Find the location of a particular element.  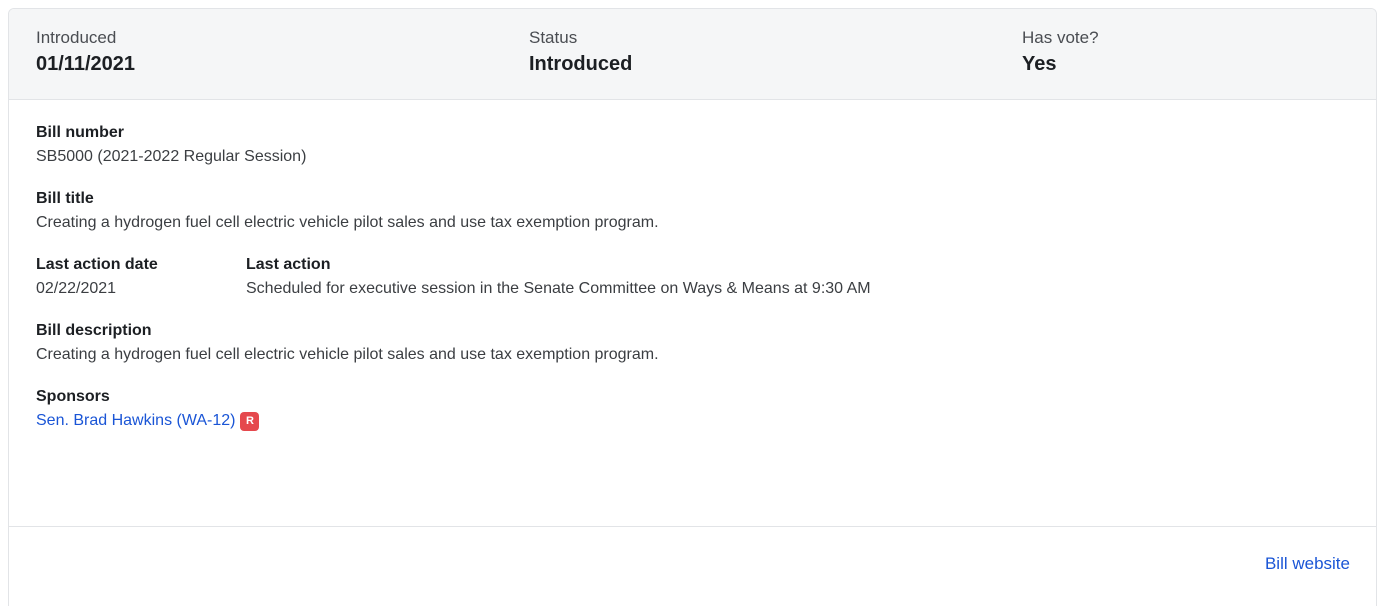

bill-title-label: Bill title is located at coordinates (65, 198).